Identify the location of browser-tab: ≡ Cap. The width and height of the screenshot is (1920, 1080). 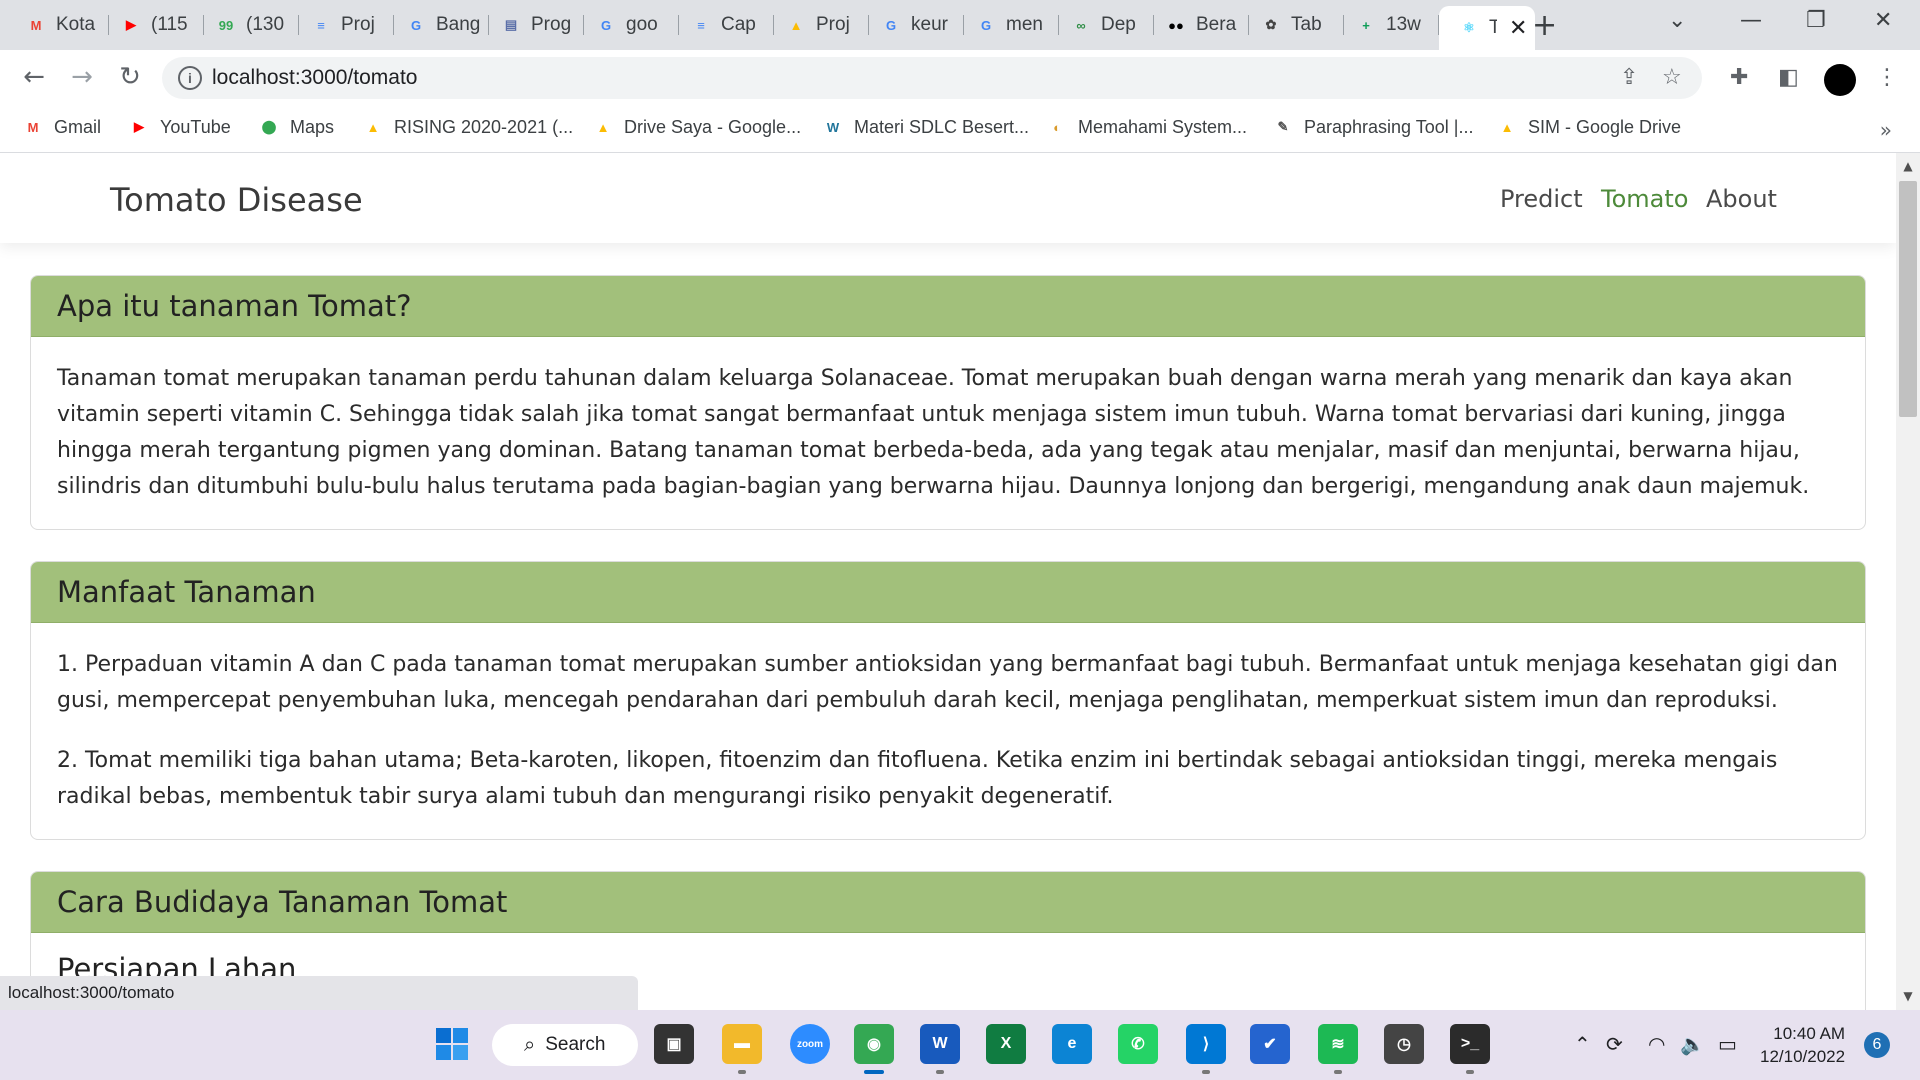
(726, 25).